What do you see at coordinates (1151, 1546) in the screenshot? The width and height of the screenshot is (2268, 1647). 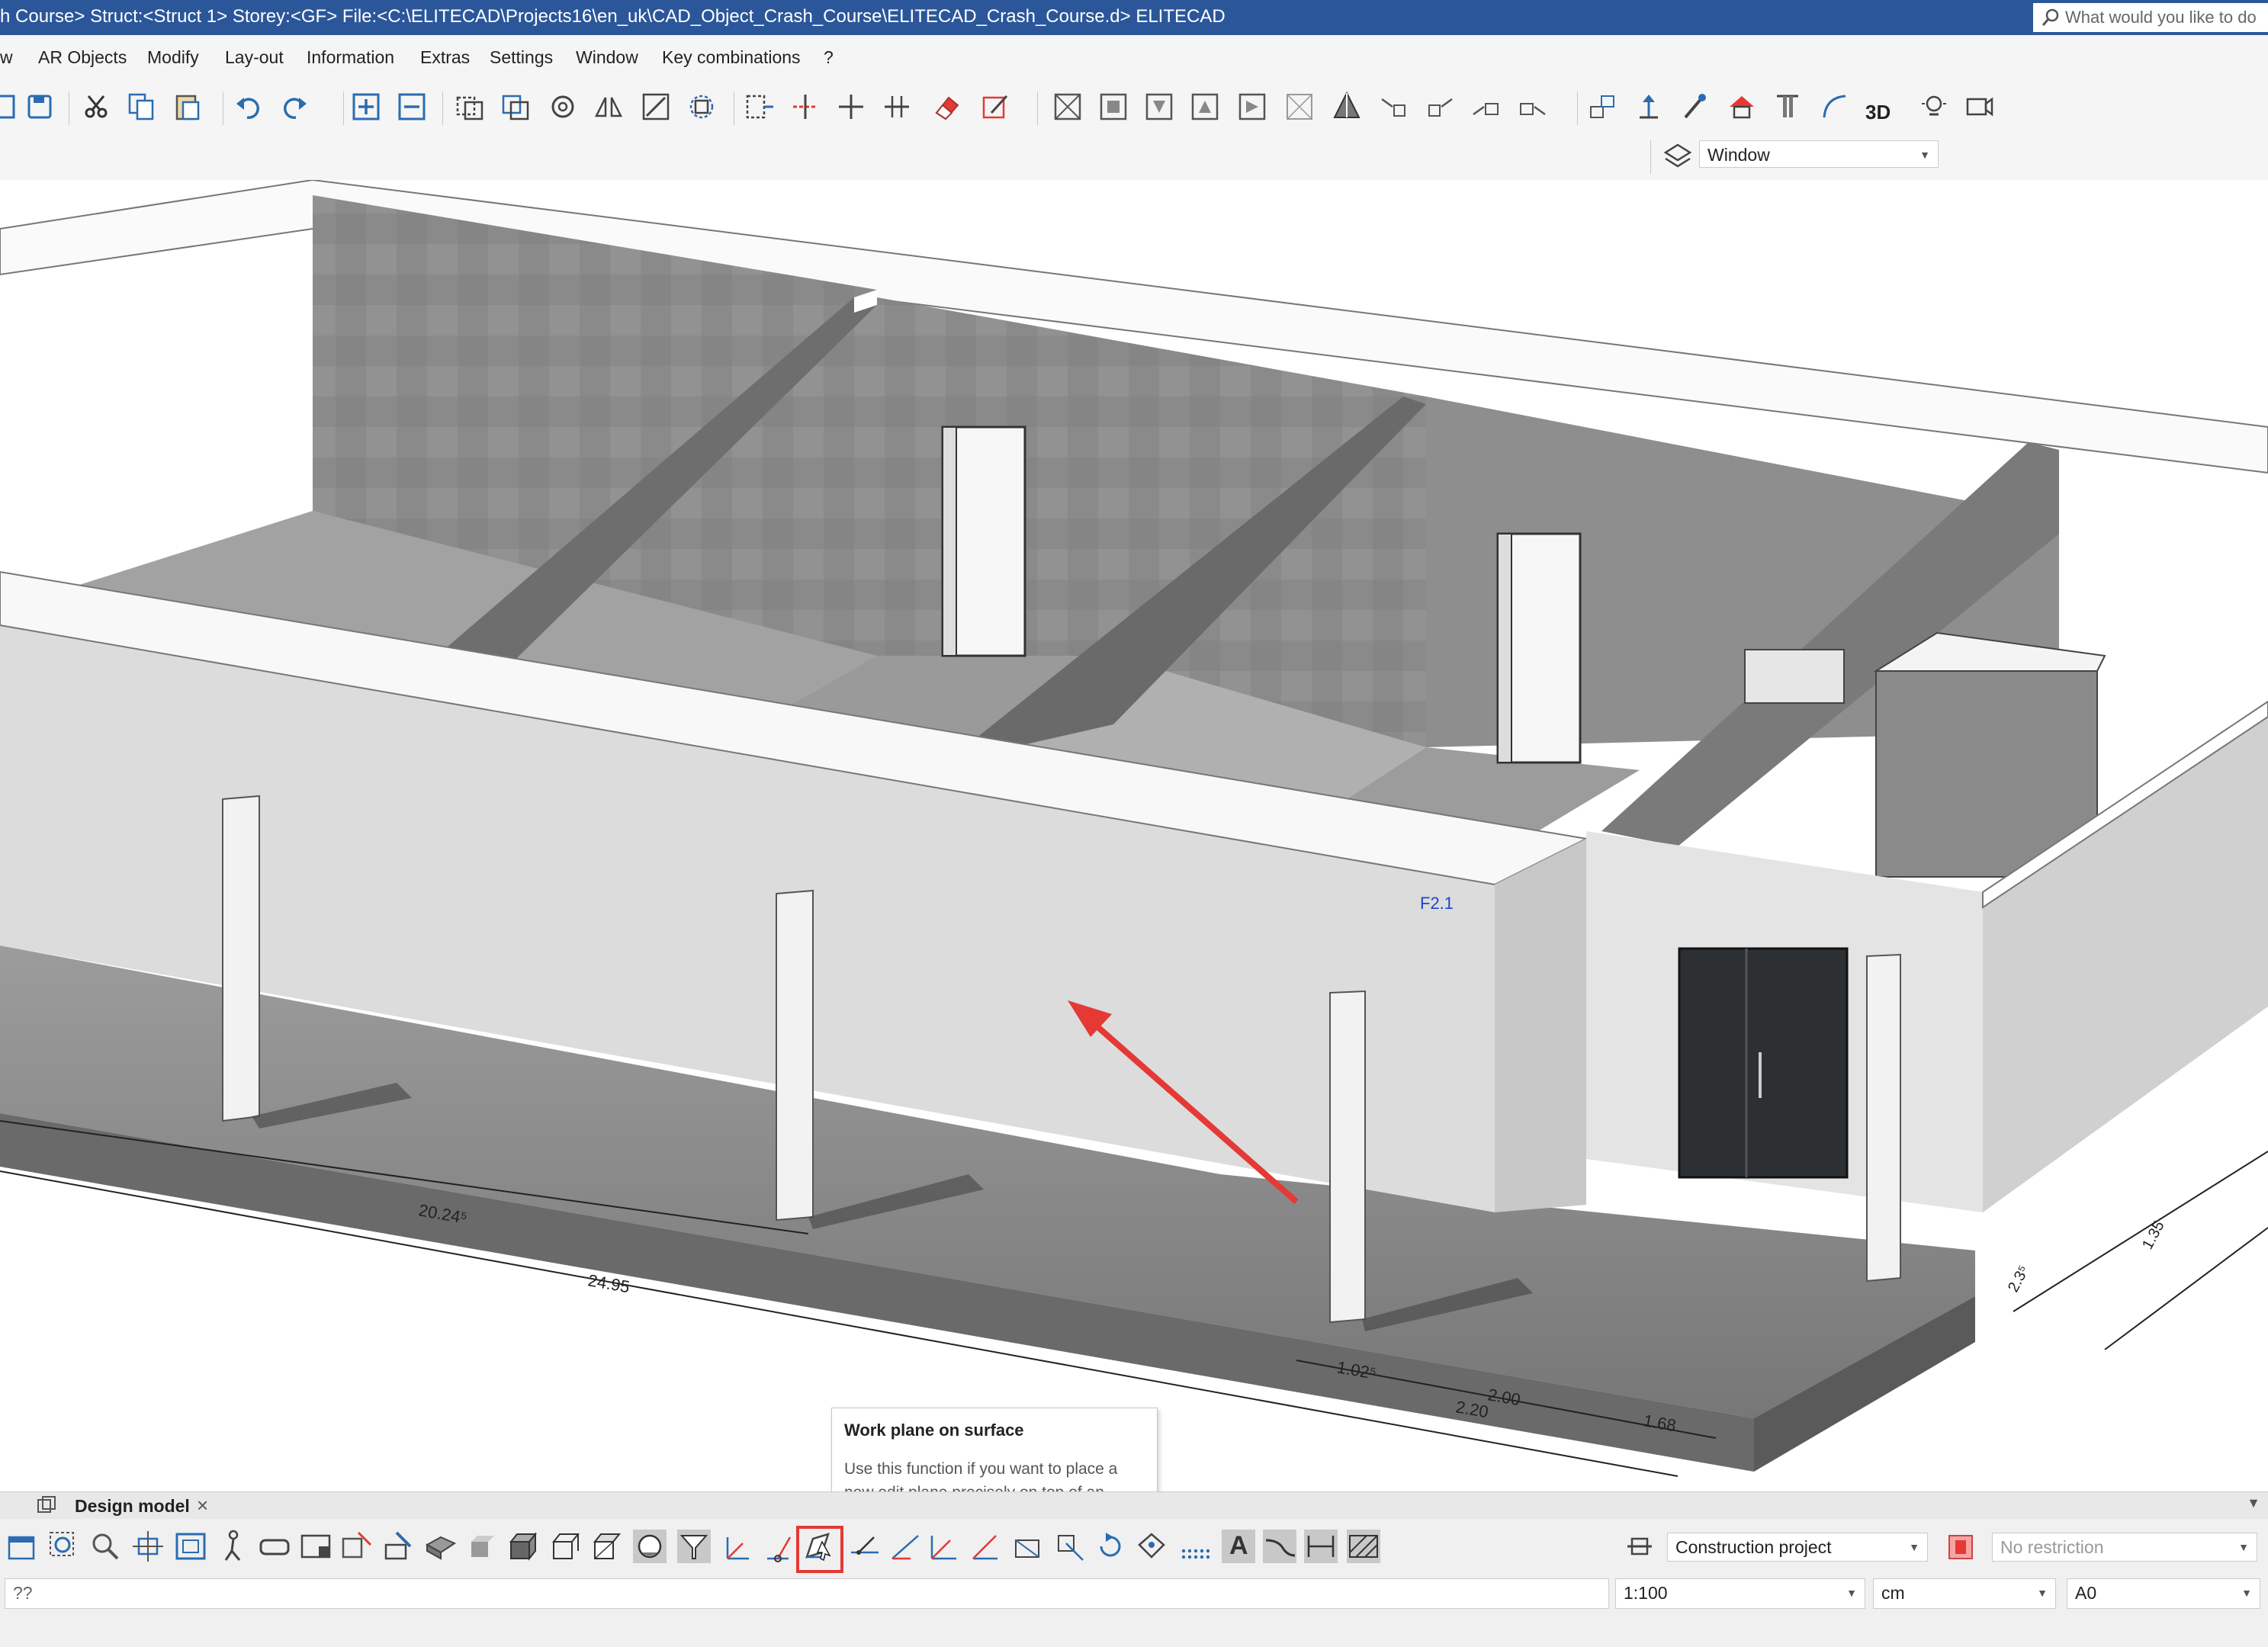 I see `tag-icon` at bounding box center [1151, 1546].